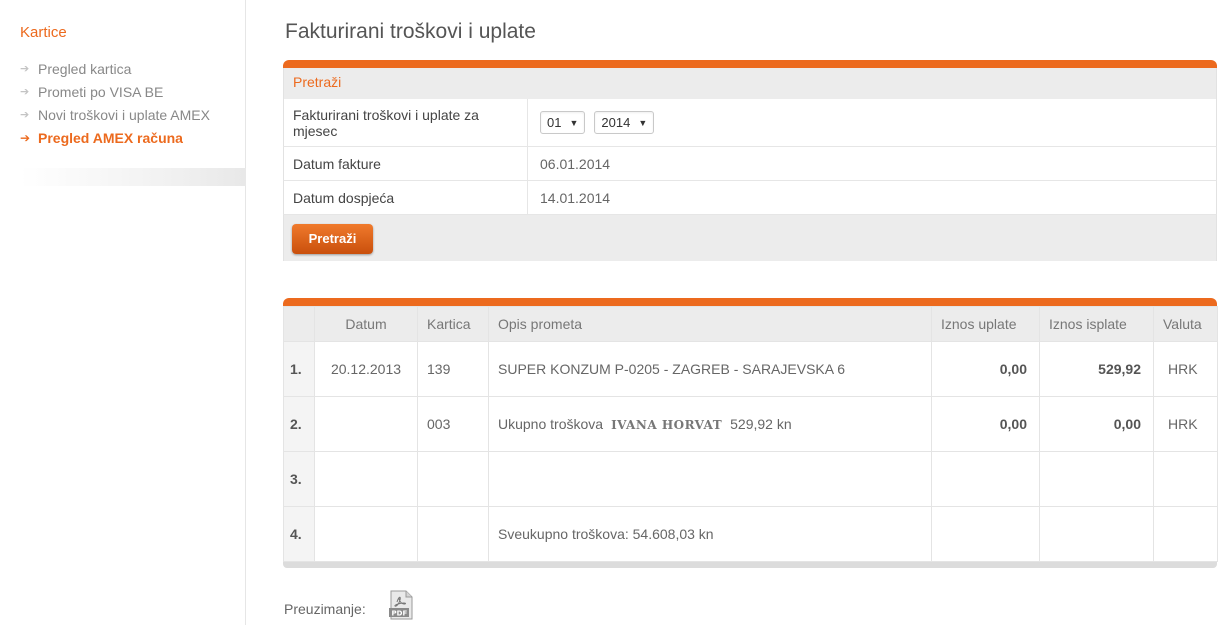 The image size is (1223, 625). What do you see at coordinates (563, 122) in the screenshot?
I see `month-select: 01 ▼` at bounding box center [563, 122].